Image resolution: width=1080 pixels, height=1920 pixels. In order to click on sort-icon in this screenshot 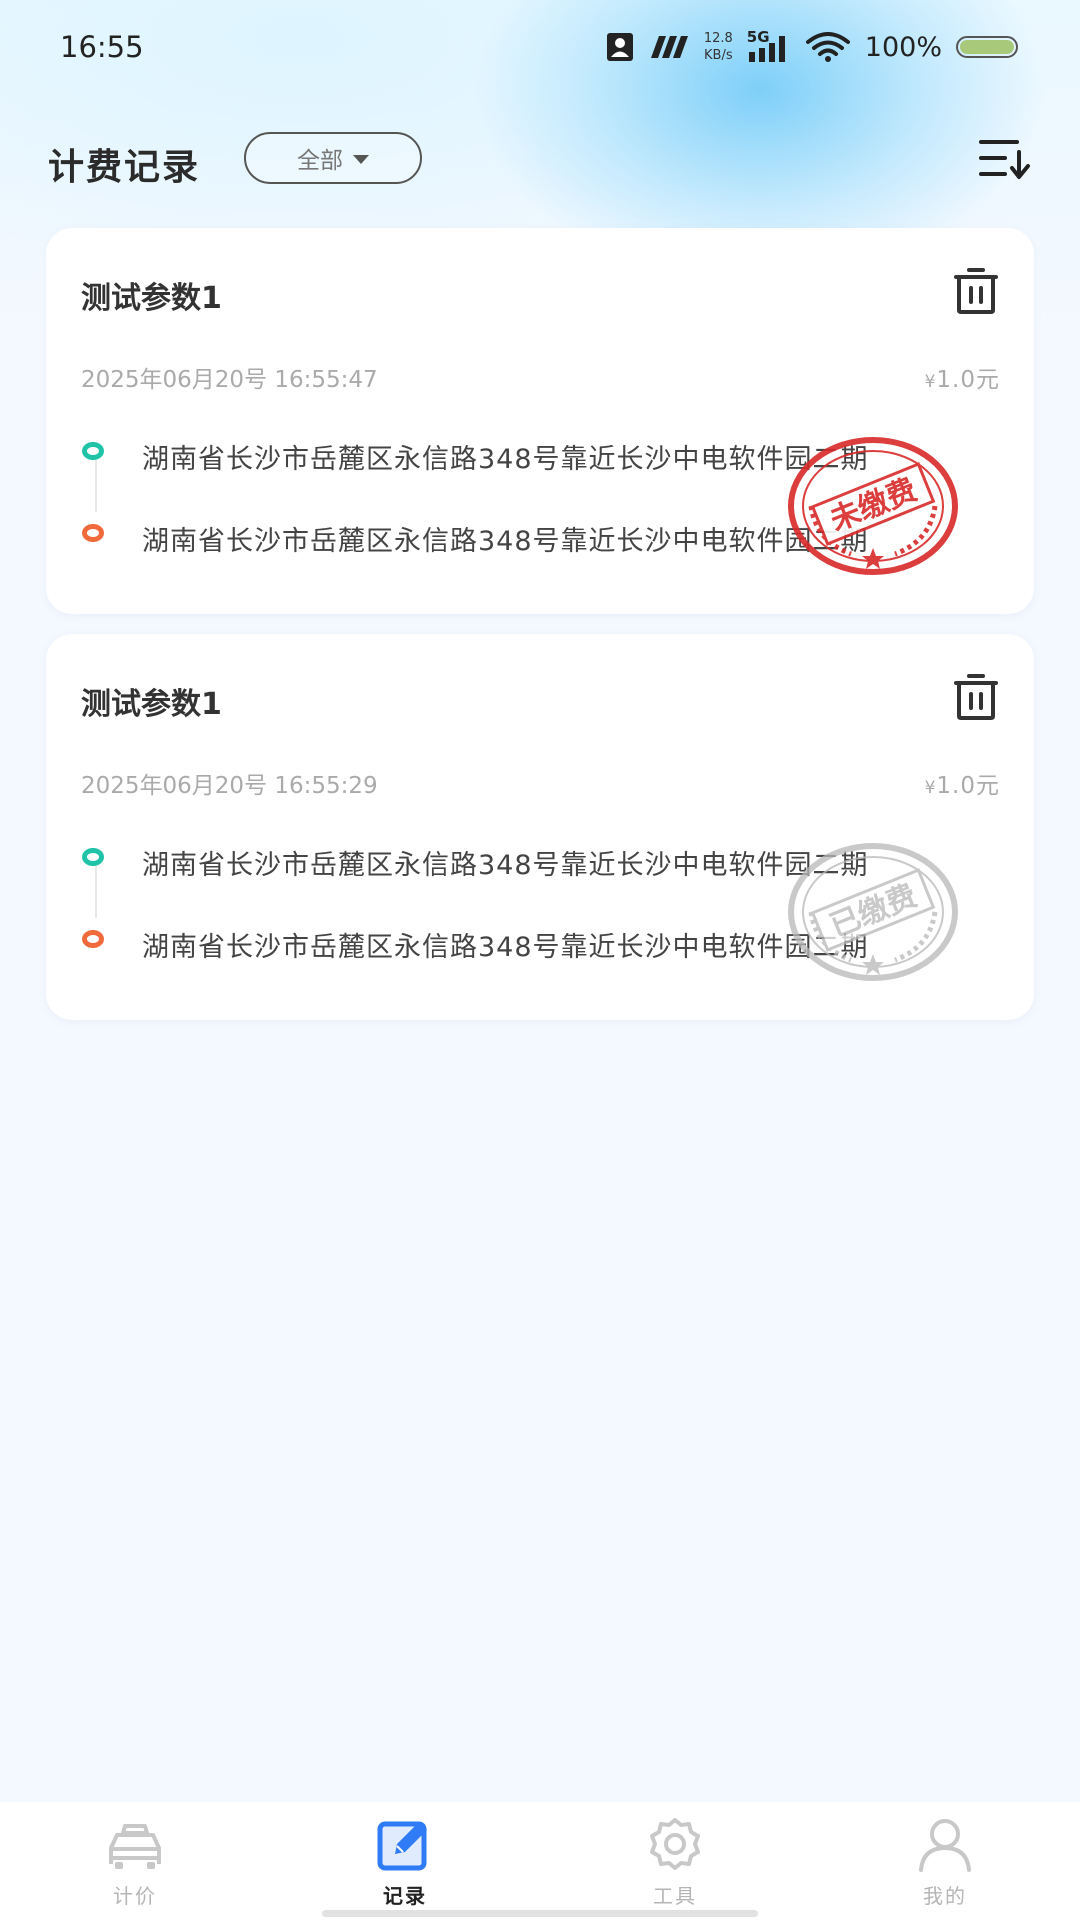, I will do `click(1004, 159)`.